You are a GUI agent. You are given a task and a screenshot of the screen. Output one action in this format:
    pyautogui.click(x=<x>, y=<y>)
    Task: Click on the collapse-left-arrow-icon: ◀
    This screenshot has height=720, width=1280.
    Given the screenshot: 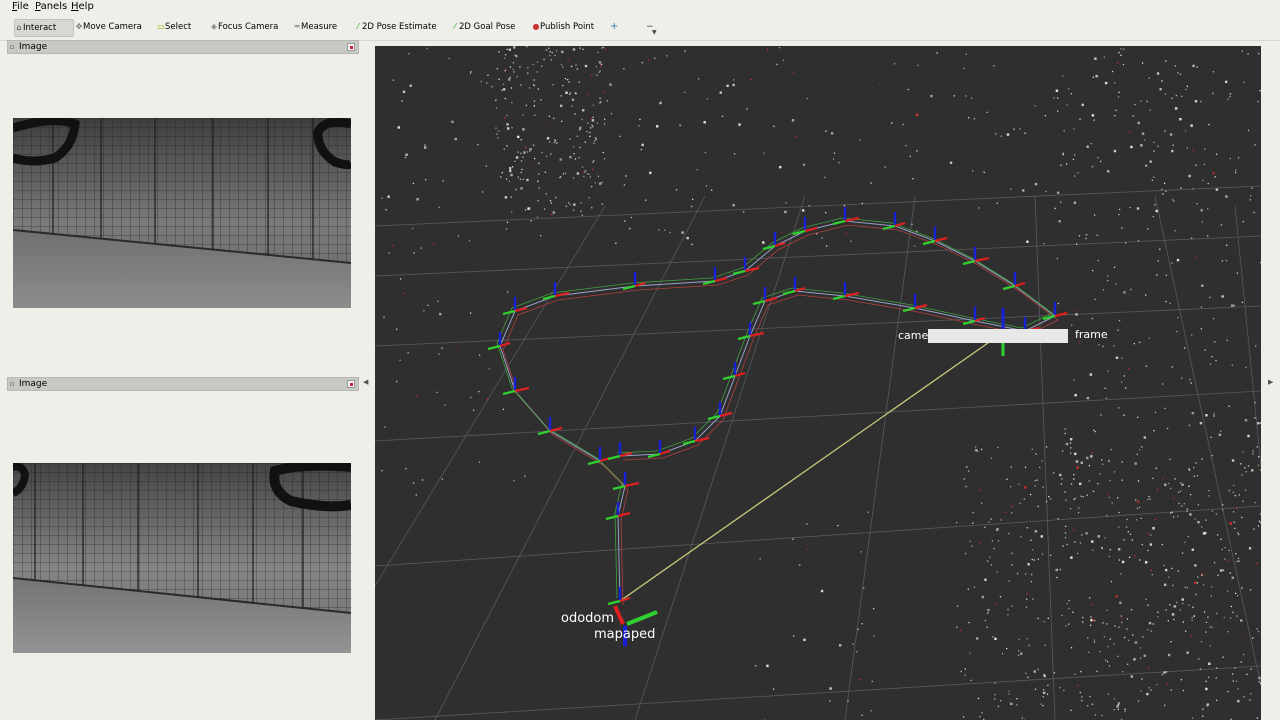 What is the action you would take?
    pyautogui.click(x=365, y=382)
    